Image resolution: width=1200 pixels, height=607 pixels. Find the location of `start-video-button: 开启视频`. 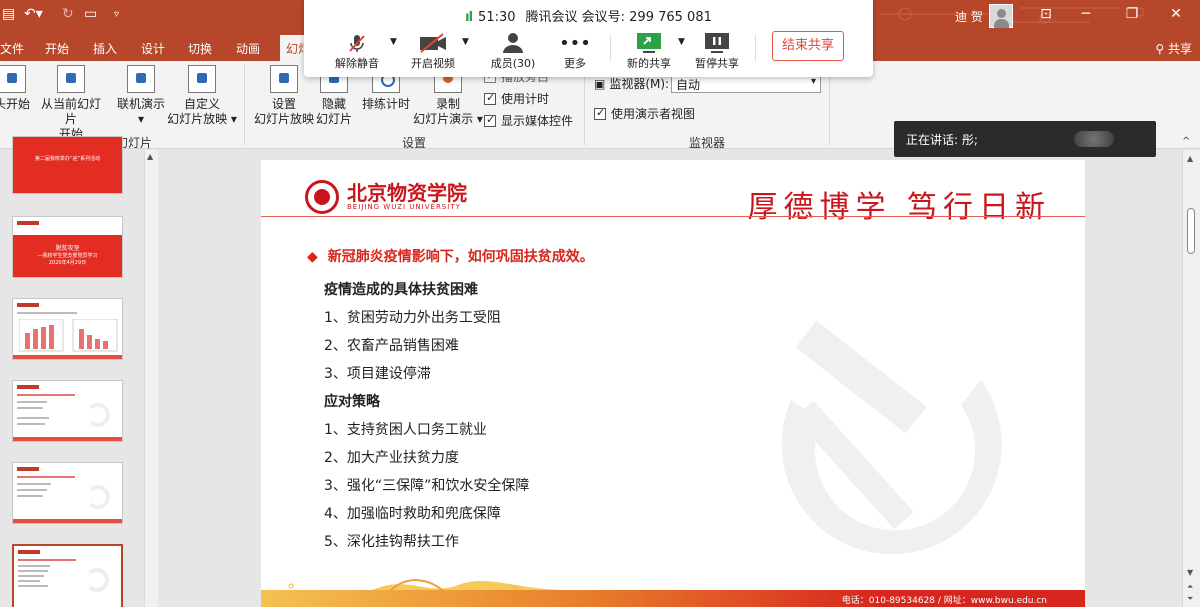

start-video-button: 开启视频 is located at coordinates (433, 51).